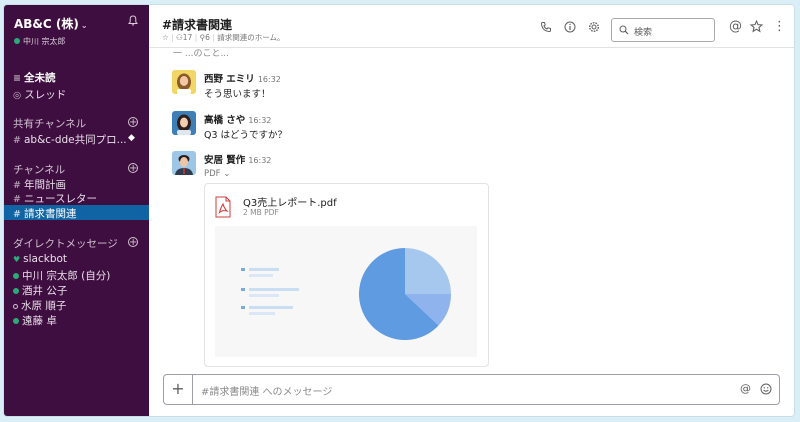  What do you see at coordinates (65, 243) in the screenshot?
I see `direct-messages-heading: ダイレクトメッセージ` at bounding box center [65, 243].